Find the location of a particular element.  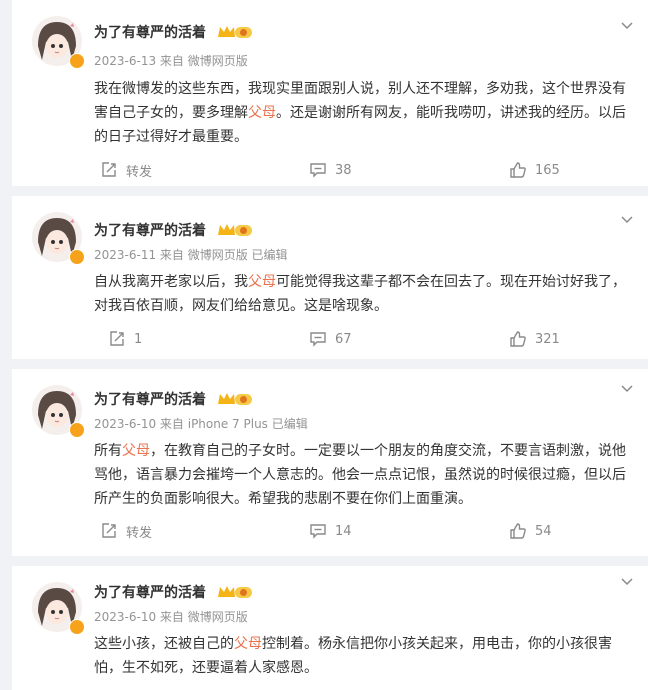

post-actions: 转发 38 165 is located at coordinates (330, 170).